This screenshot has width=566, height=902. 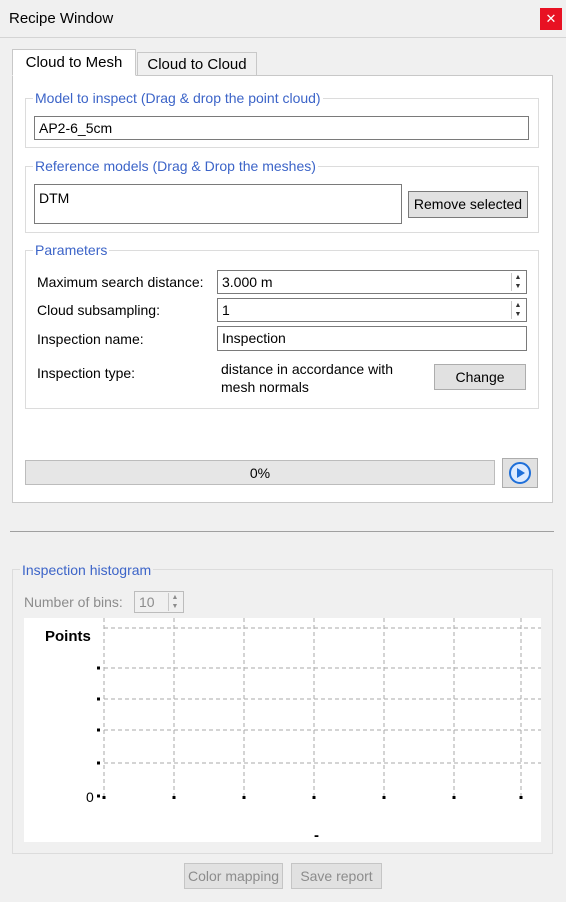 What do you see at coordinates (197, 64) in the screenshot?
I see `tab-cloud-to-cloud: Cloud to Cloud` at bounding box center [197, 64].